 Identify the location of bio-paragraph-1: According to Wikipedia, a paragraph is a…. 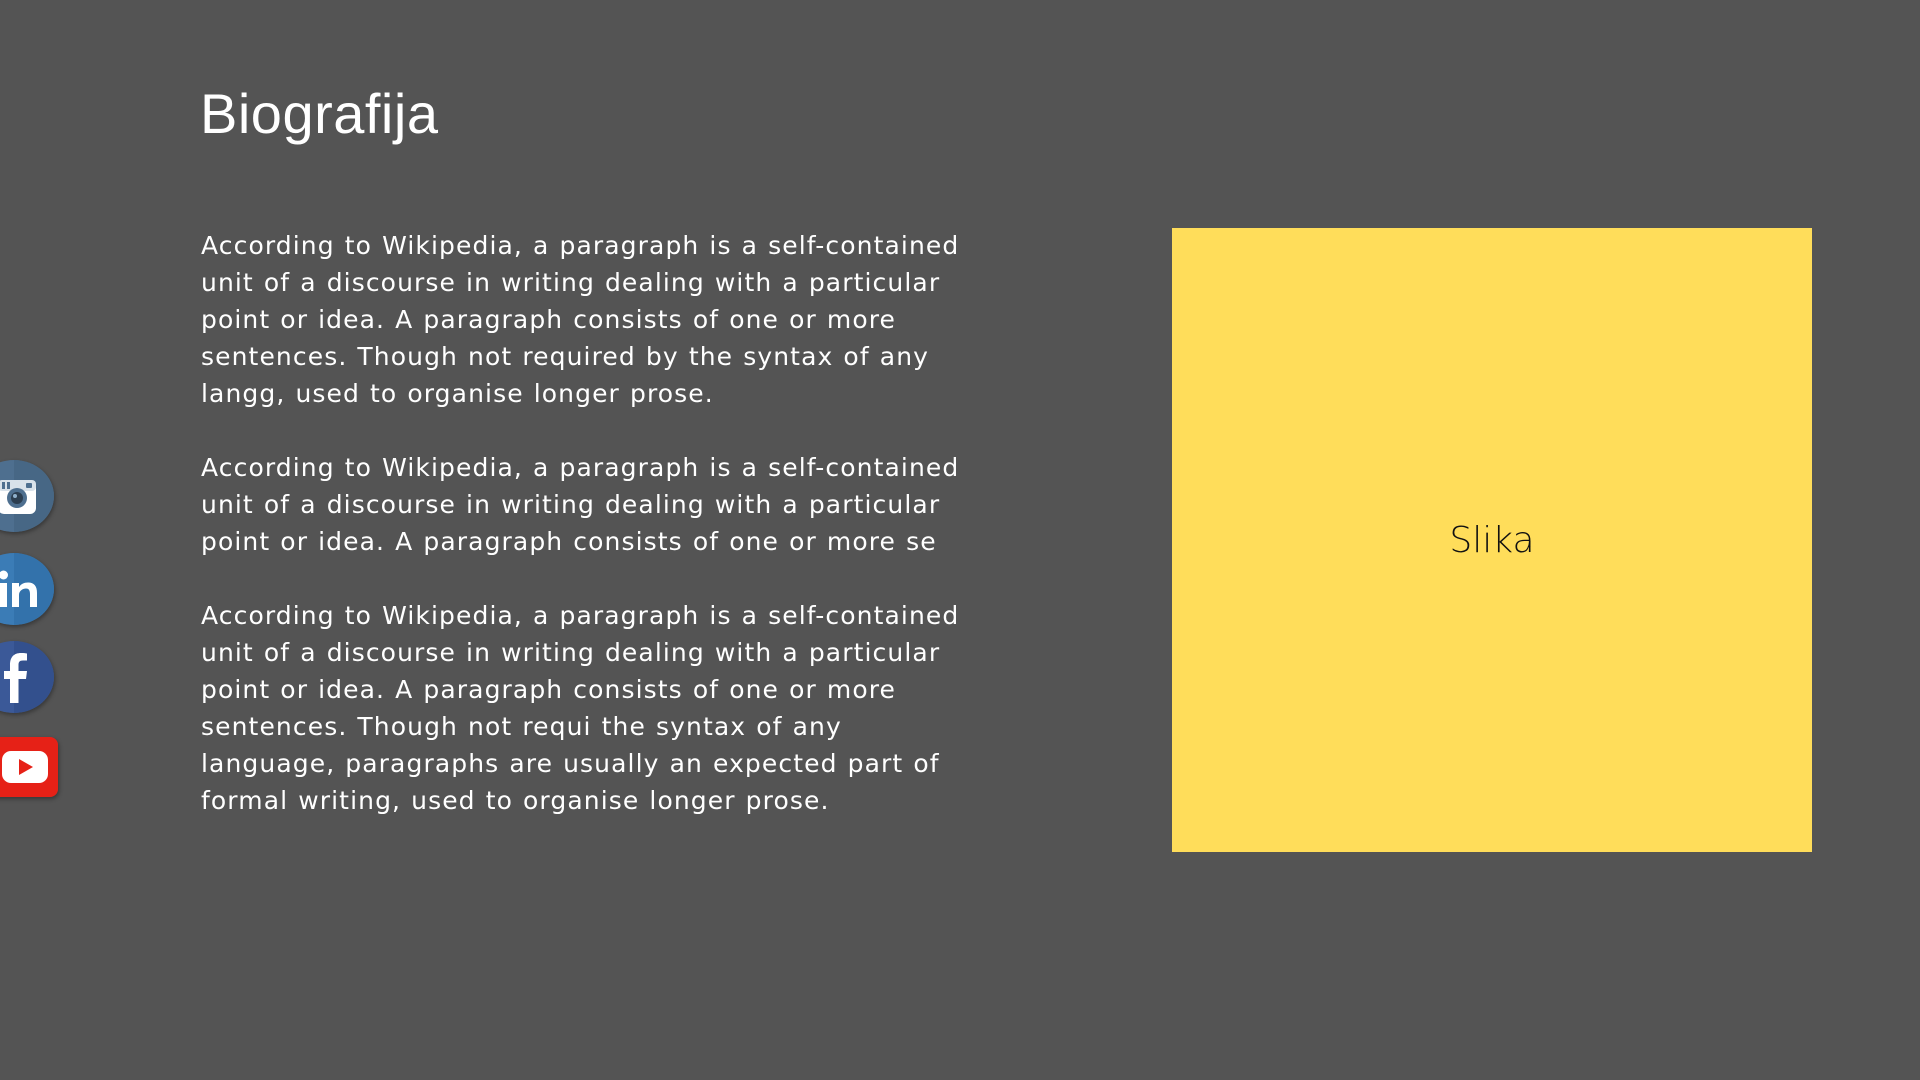
(580, 319).